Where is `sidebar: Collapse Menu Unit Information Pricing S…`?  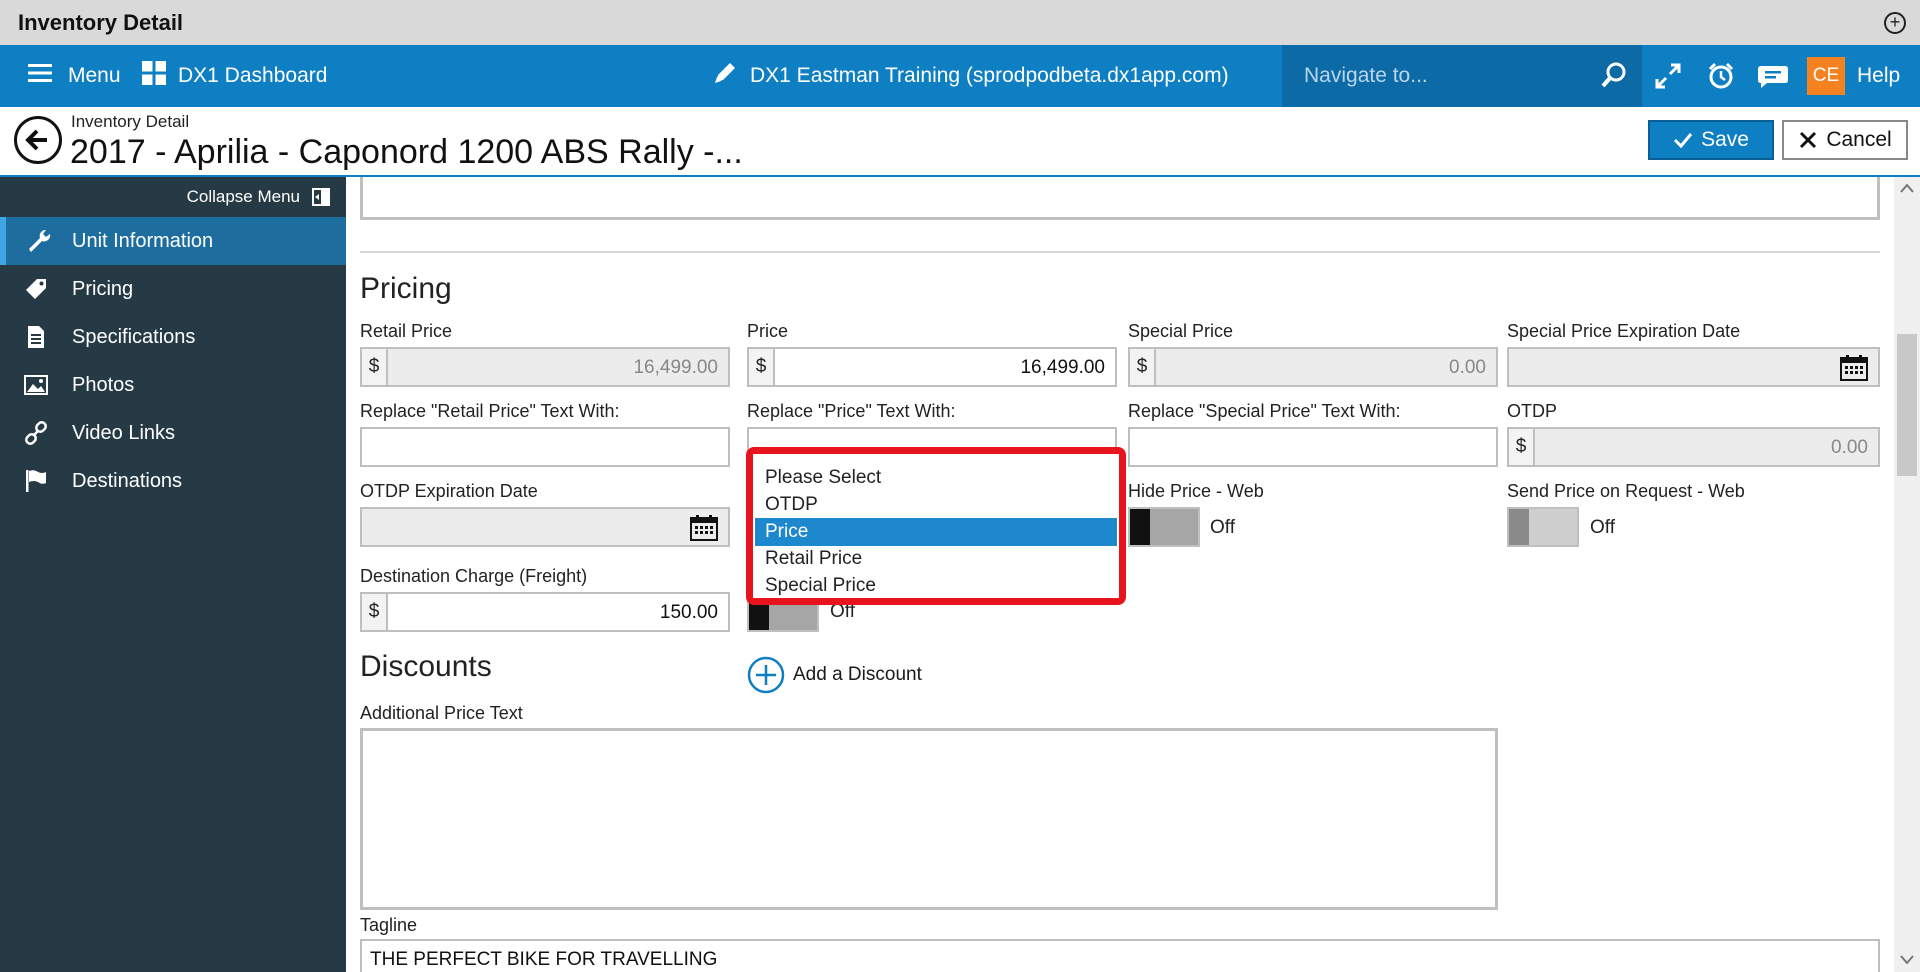
sidebar: Collapse Menu Unit Information Pricing S… is located at coordinates (173, 574).